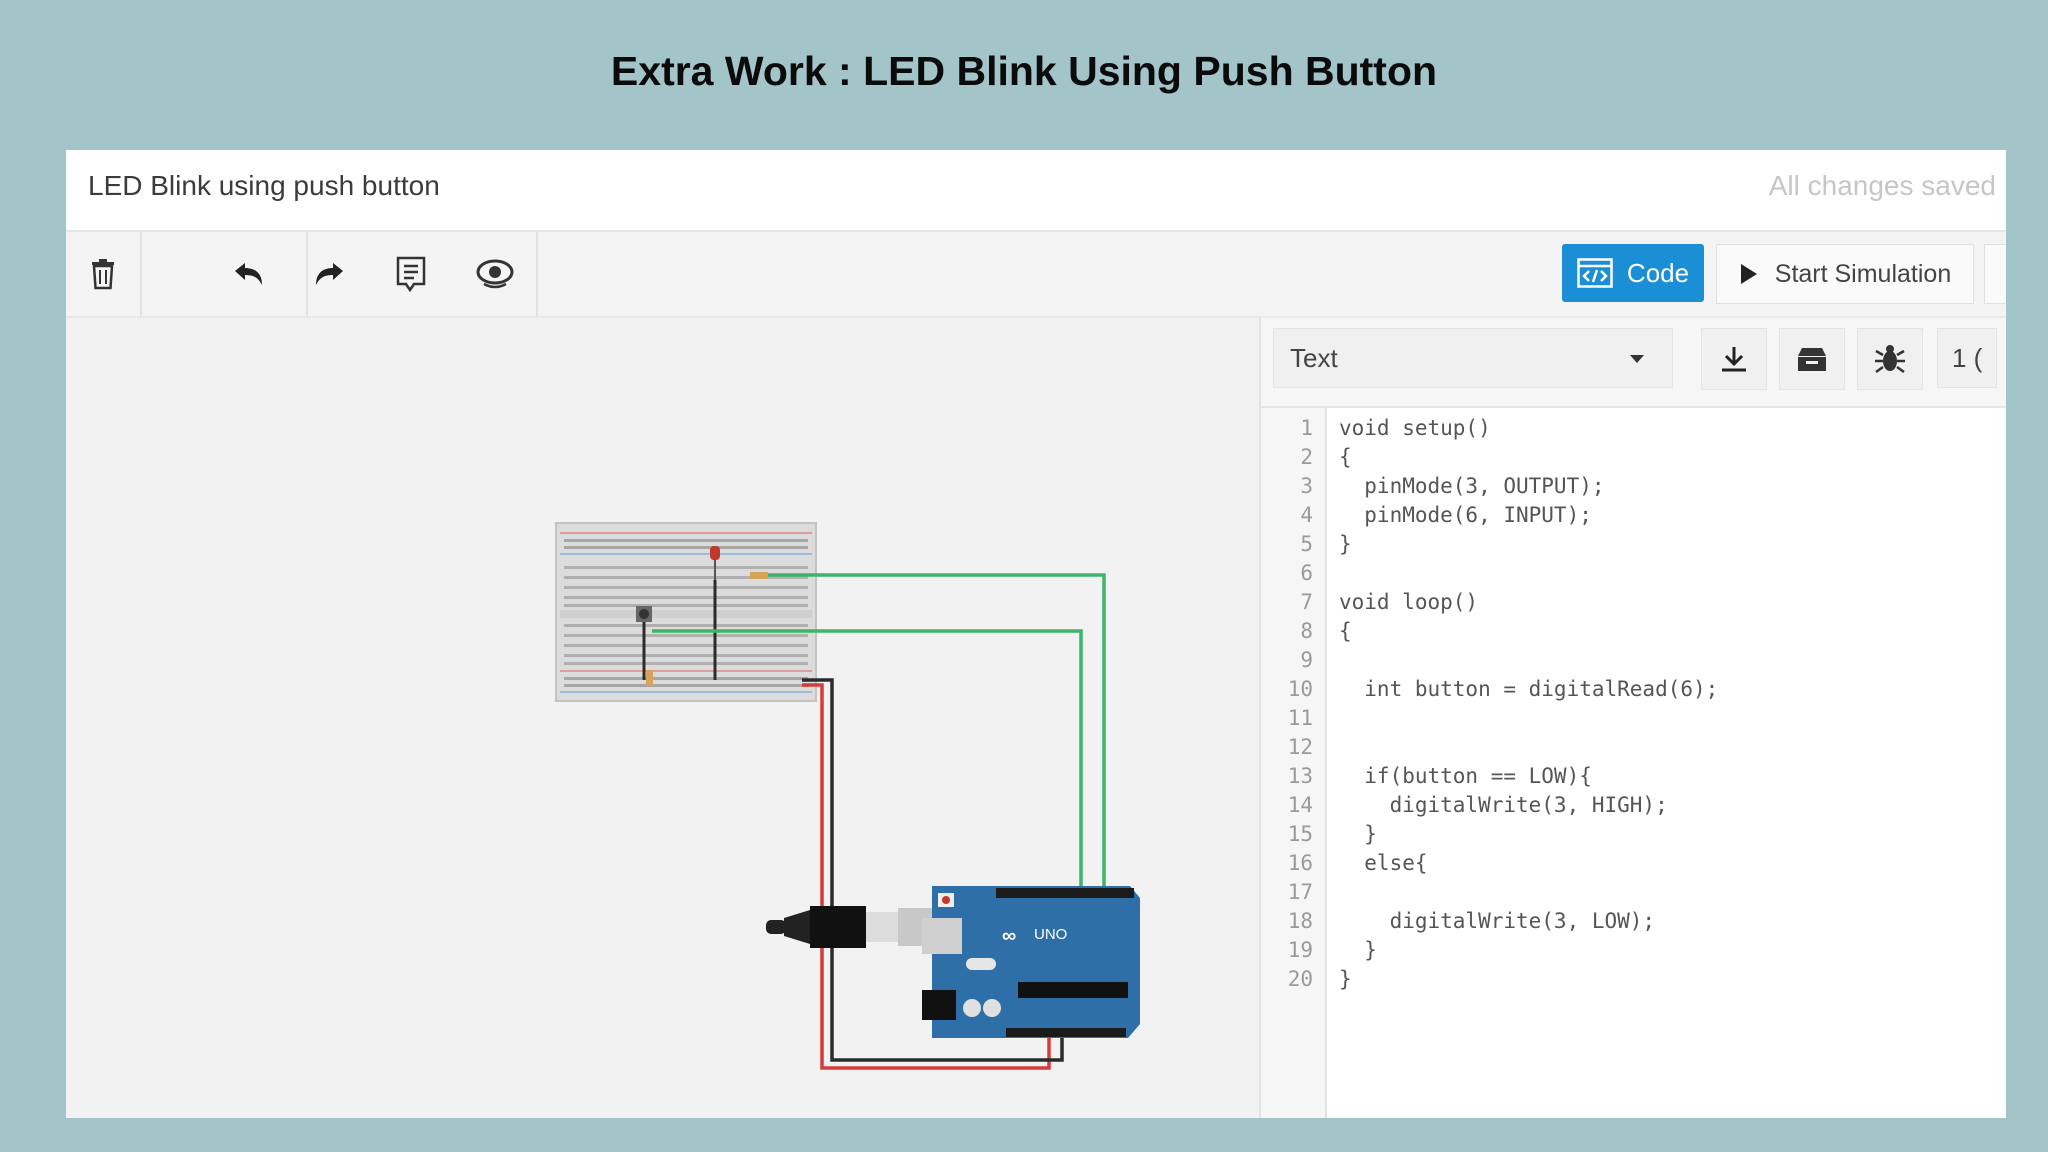 The image size is (2048, 1152). What do you see at coordinates (1009, 936) in the screenshot?
I see `arduino-logo-icon: ∞` at bounding box center [1009, 936].